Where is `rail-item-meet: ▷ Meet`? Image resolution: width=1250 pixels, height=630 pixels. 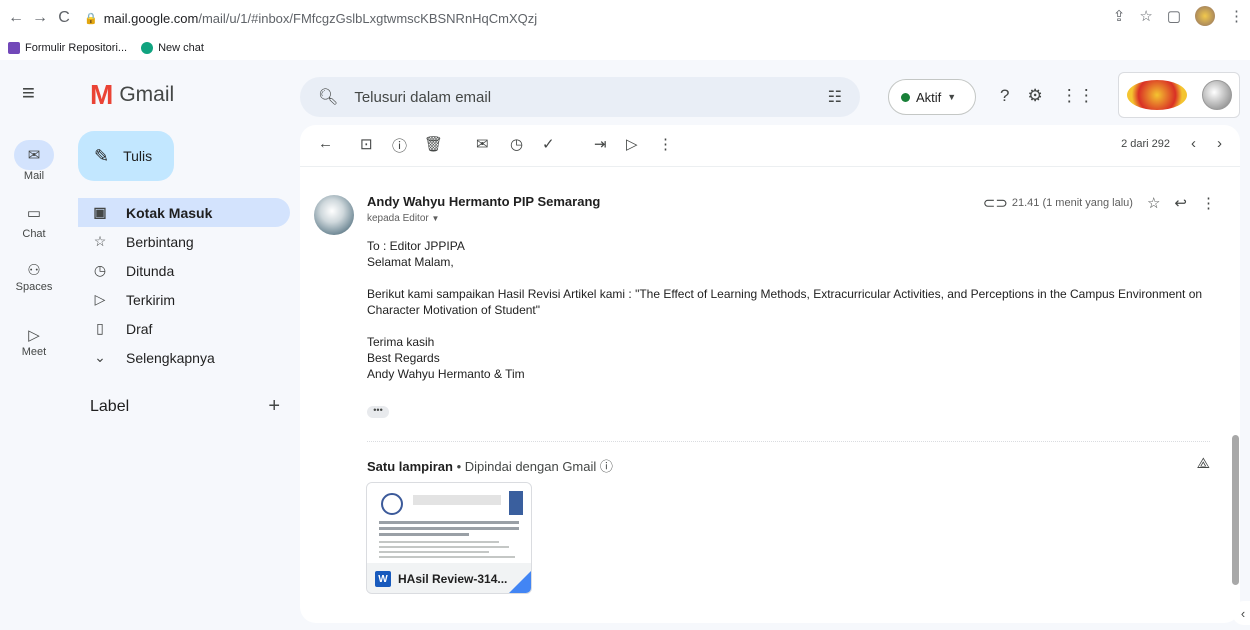
rail-item-meet: ▷ Meet is located at coordinates (34, 339).